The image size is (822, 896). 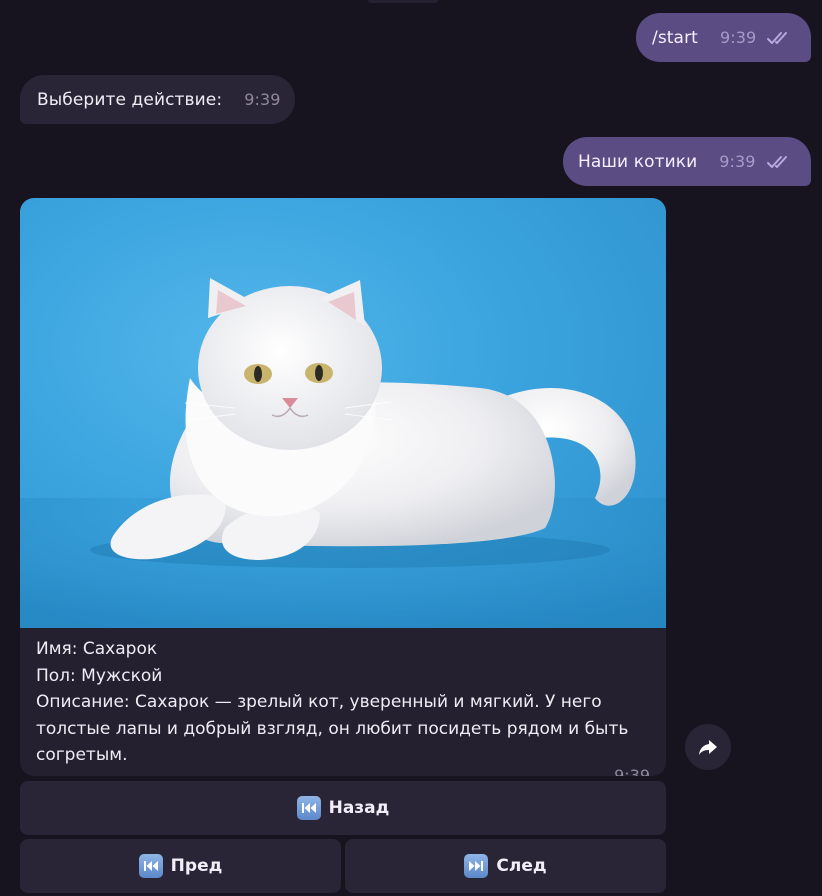 I want to click on prev-button: Пред, so click(x=180, y=866).